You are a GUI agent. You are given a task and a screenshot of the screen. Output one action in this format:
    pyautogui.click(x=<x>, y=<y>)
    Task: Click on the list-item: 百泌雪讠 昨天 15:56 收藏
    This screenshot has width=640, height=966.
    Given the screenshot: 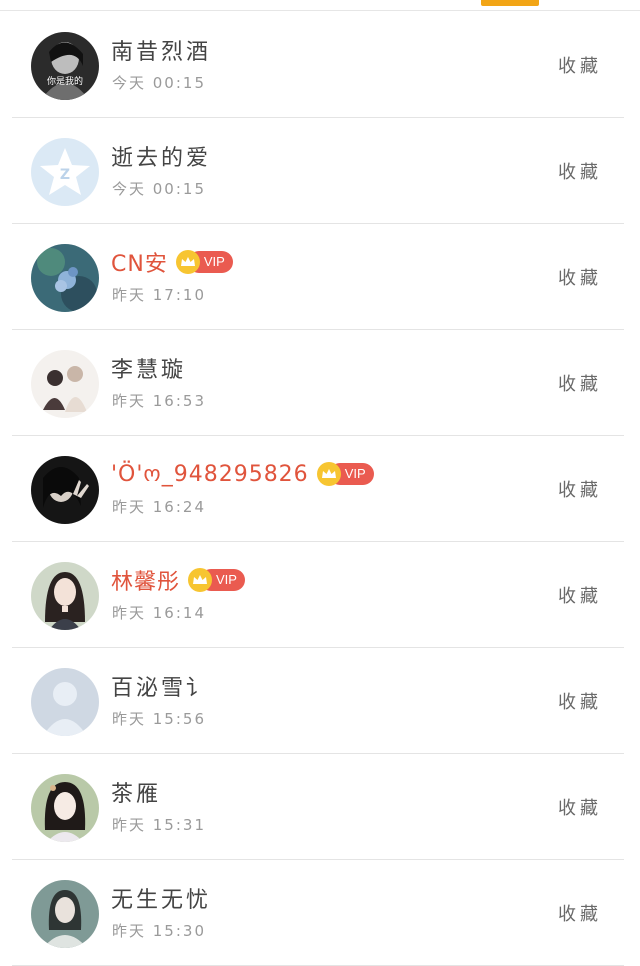 What is the action you would take?
    pyautogui.click(x=318, y=701)
    